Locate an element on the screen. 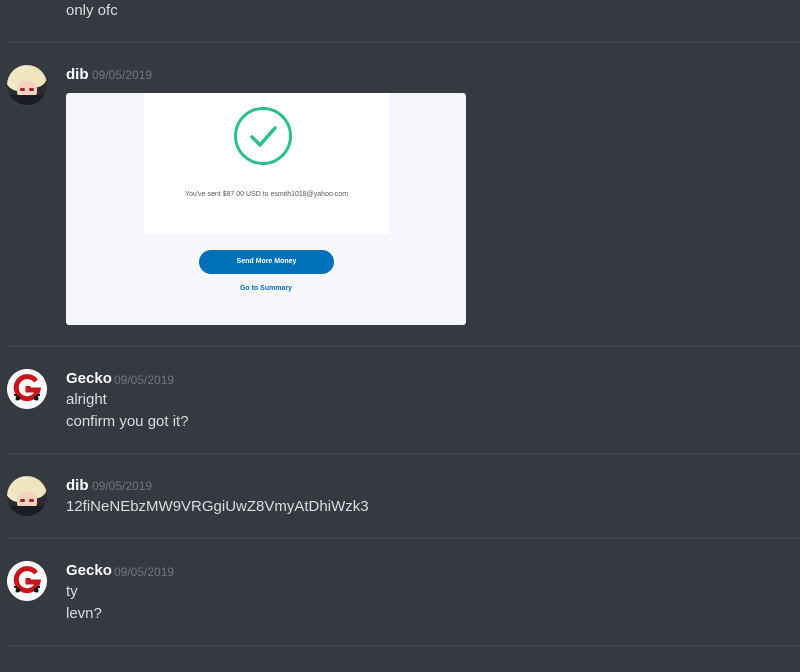 The image size is (800, 672). go-to-summary-link: Go to Summary is located at coordinates (266, 288).